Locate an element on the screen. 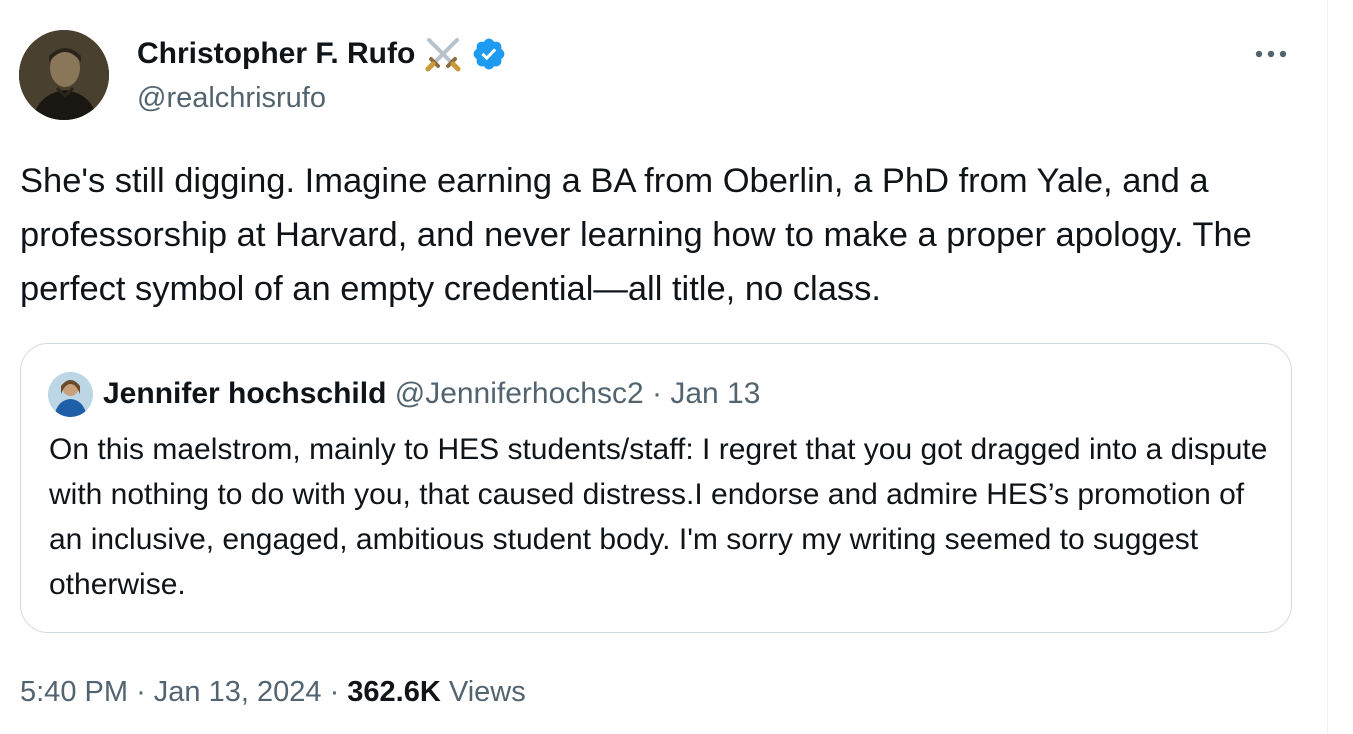 The width and height of the screenshot is (1353, 734). views-count: 362.6K is located at coordinates (394, 692).